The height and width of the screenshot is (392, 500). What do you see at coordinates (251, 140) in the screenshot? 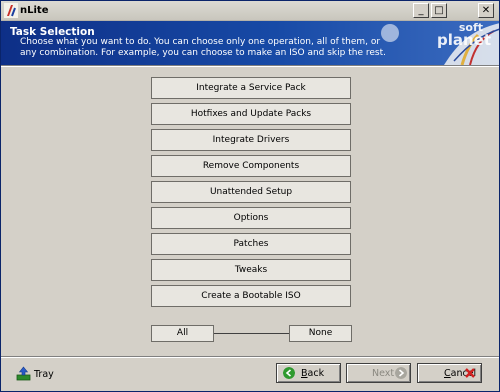
I see `task-integrate-drivers-button: Integrate Drivers` at bounding box center [251, 140].